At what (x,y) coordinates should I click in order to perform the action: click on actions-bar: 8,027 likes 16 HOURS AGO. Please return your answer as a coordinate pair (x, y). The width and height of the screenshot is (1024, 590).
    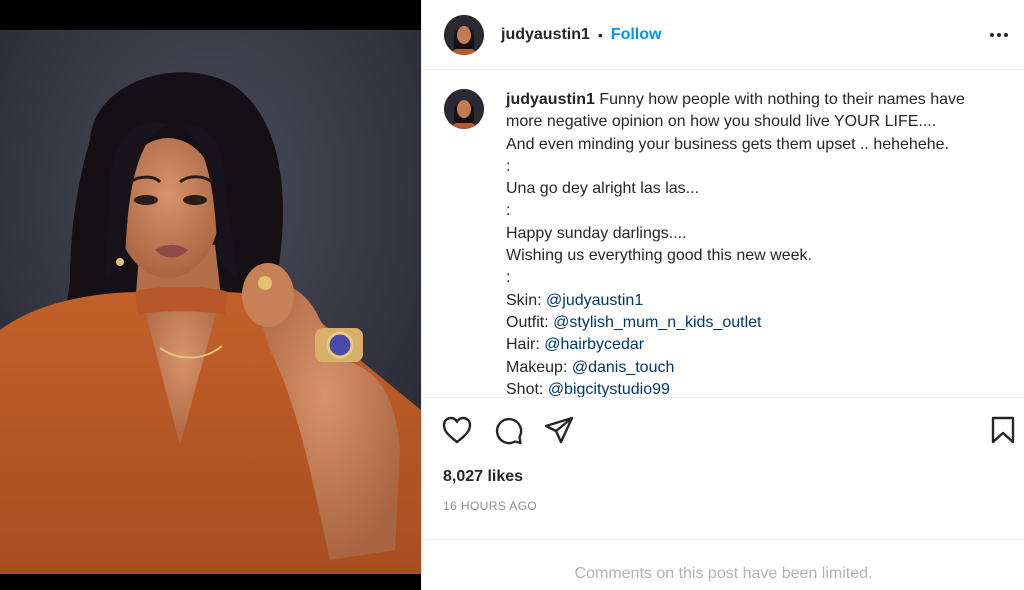
    Looking at the image, I should click on (723, 468).